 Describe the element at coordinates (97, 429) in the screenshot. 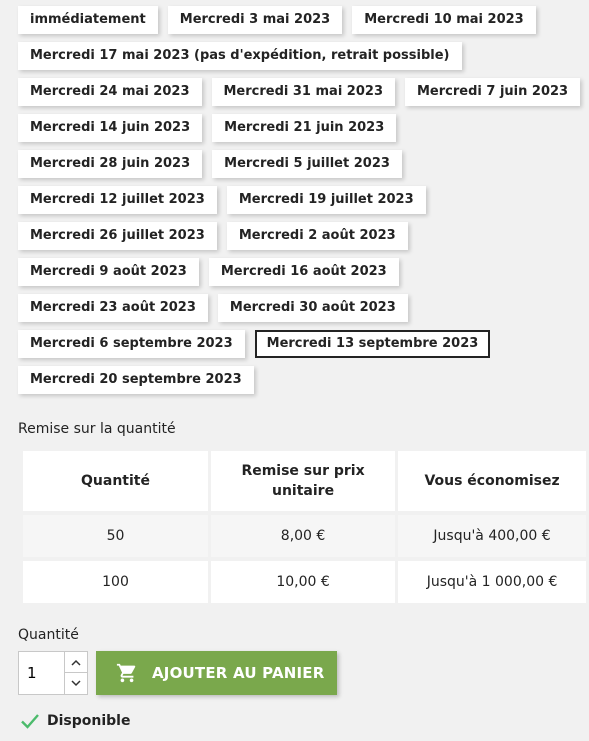

I see `discount-title: Remise sur la quantité` at that location.